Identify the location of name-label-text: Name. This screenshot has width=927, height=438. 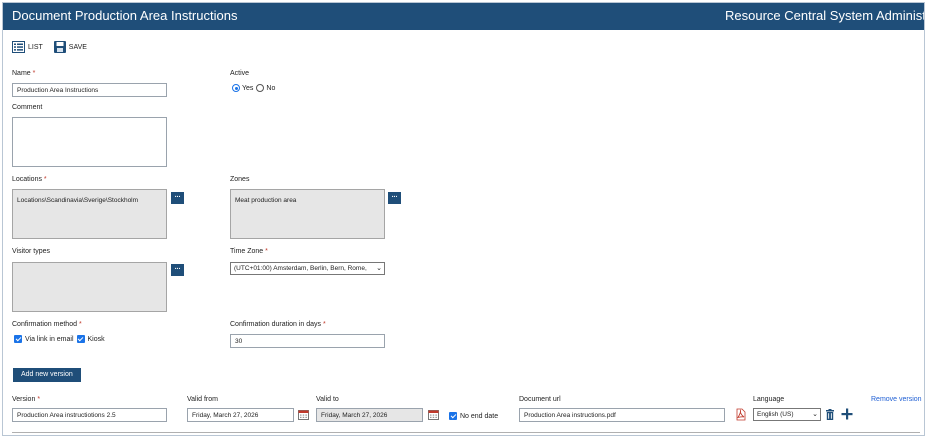
(21, 73).